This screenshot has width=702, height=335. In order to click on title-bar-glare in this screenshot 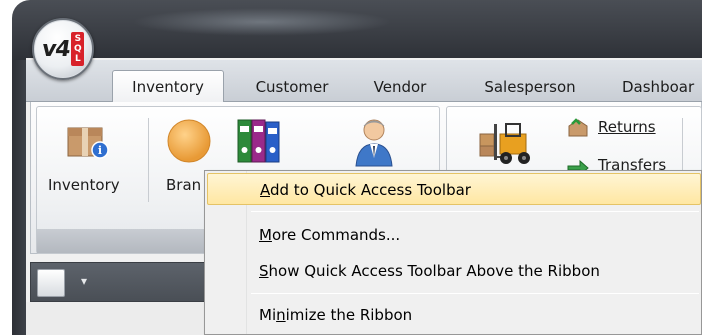, I will do `click(262, 22)`.